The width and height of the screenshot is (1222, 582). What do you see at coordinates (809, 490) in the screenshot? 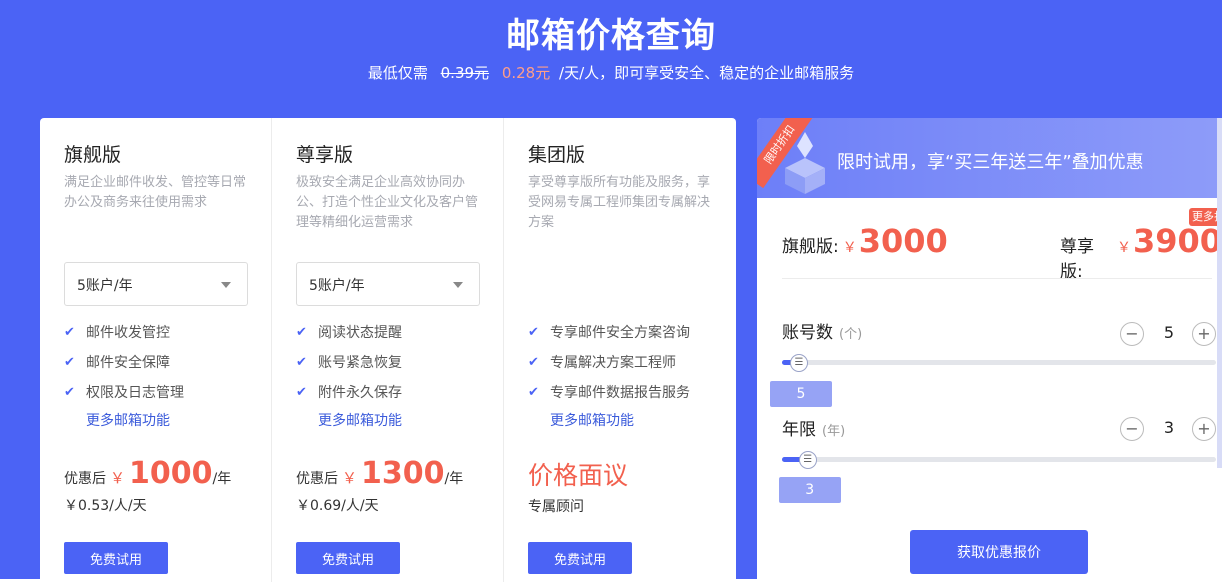
I see `years-slider-tooltip: 3` at bounding box center [809, 490].